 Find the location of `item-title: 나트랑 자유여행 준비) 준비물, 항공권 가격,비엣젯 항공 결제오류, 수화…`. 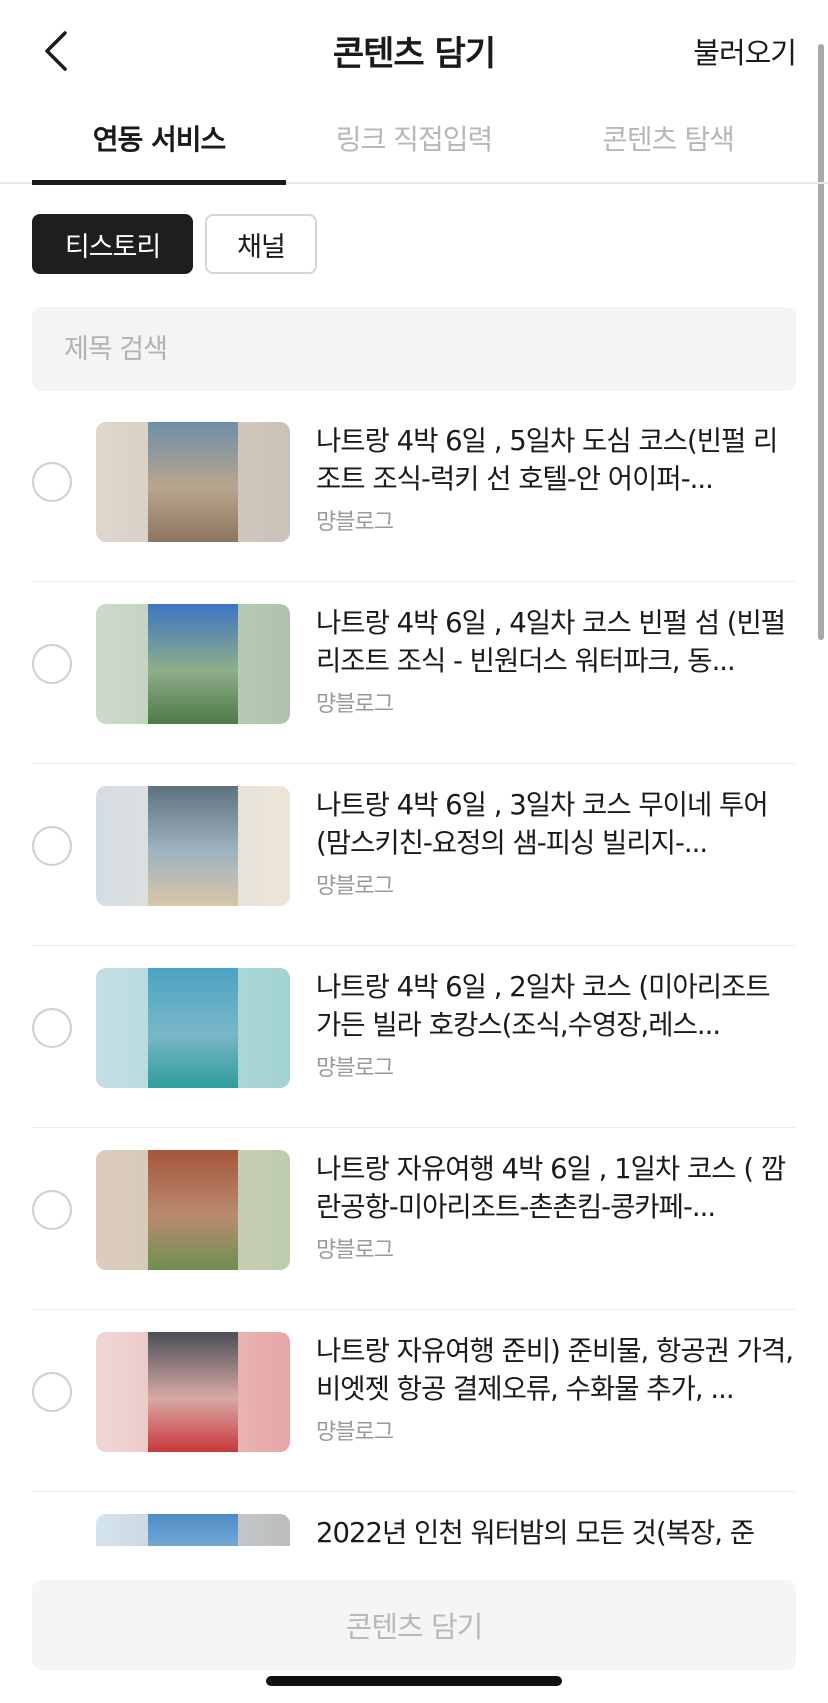

item-title: 나트랑 자유여행 준비) 준비물, 항공권 가격,비엣젯 항공 결제오류, 수화… is located at coordinates (555, 1370).